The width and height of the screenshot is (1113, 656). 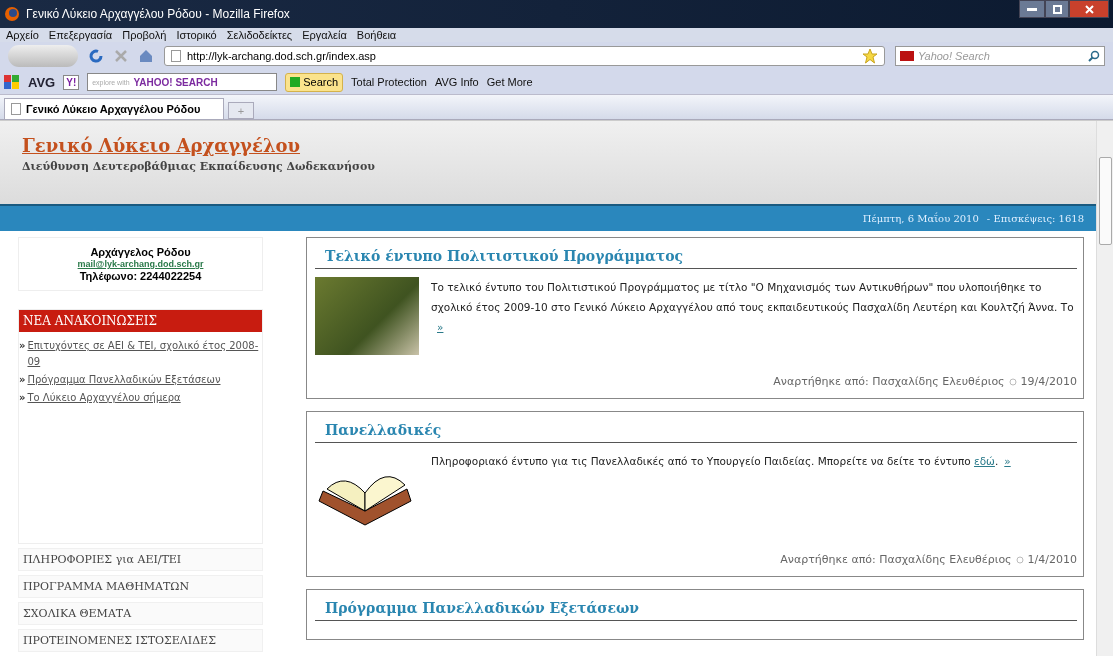 I want to click on toolbar-item: AVG Info, so click(x=456, y=82).